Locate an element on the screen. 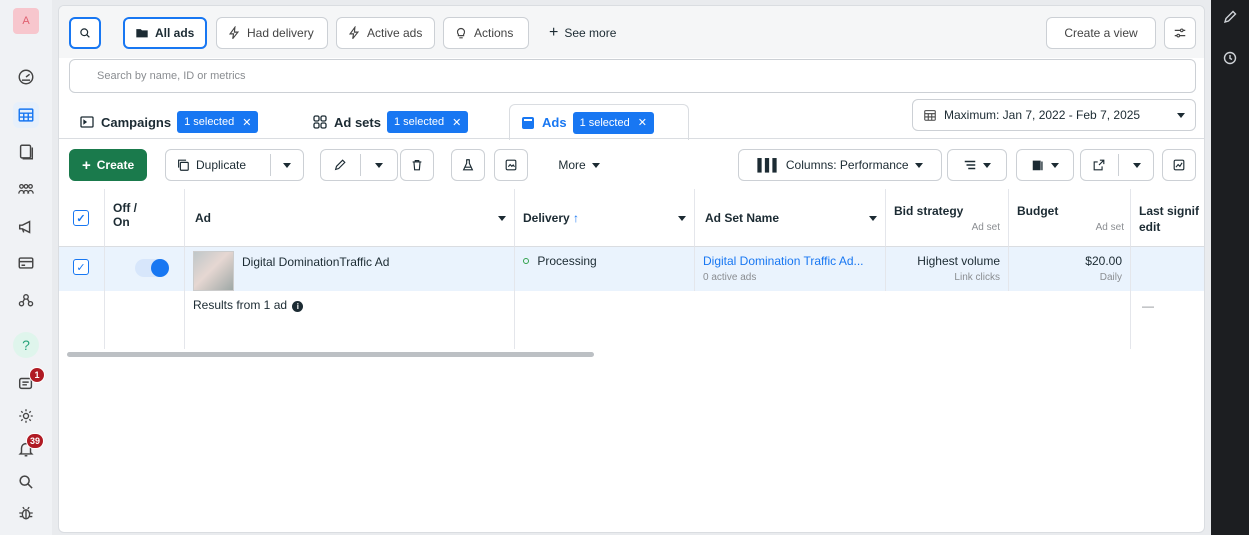 The image size is (1249, 535). tab-ad-sets-label: Ad sets is located at coordinates (357, 122).